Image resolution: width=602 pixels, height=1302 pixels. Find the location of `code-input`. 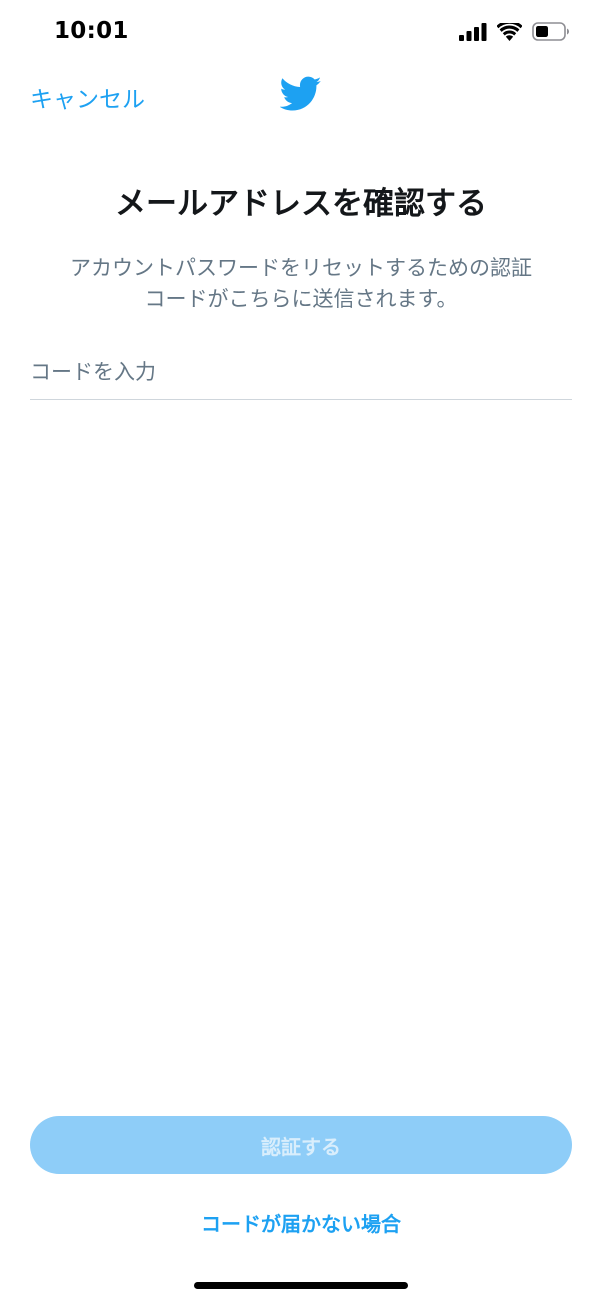

code-input is located at coordinates (301, 372).